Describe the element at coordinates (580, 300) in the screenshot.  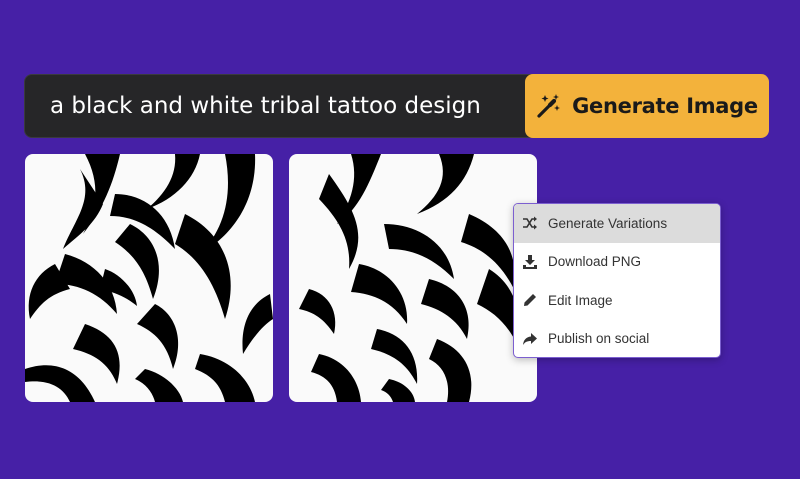
I see `menu-label-edit-image: Edit Image` at that location.